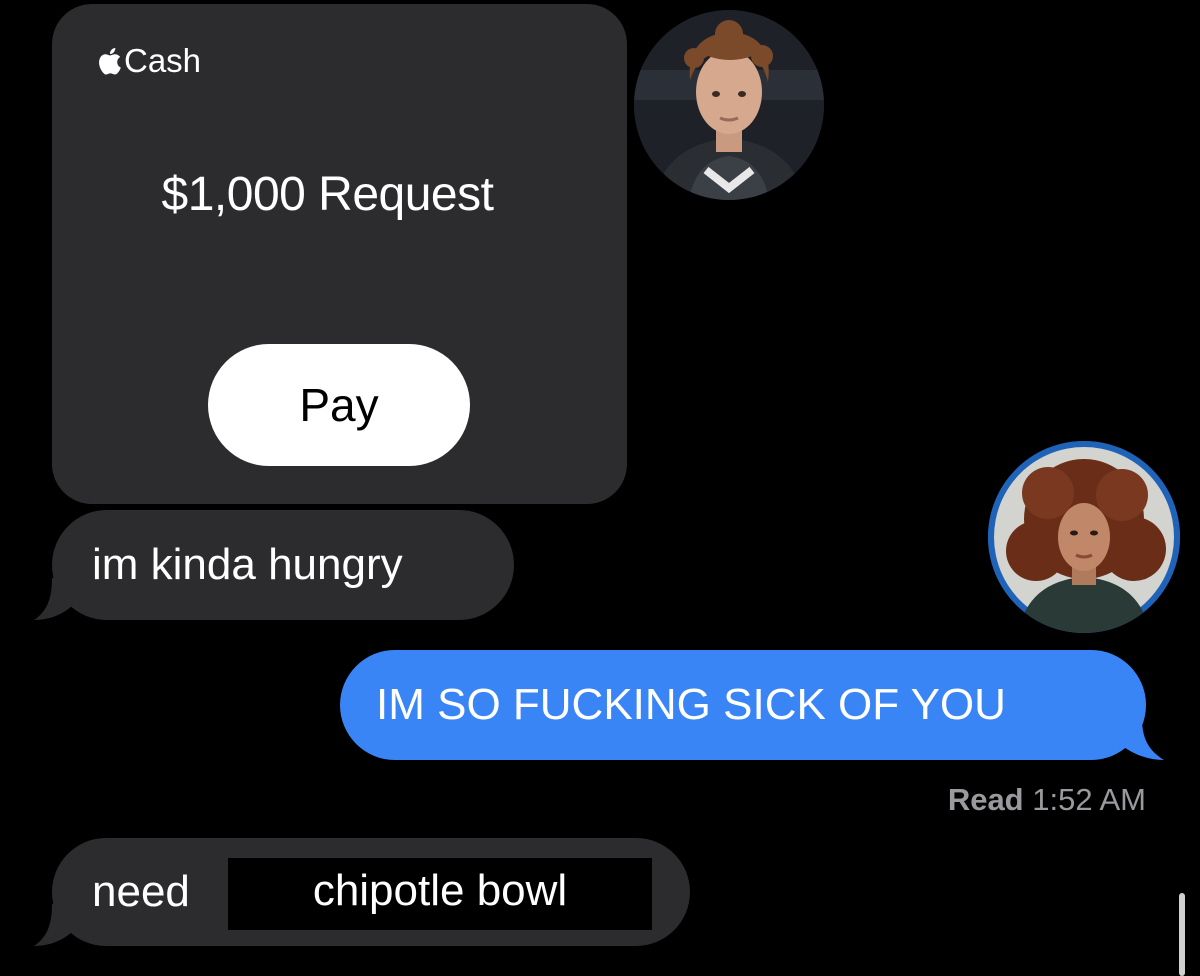 The width and height of the screenshot is (1200, 976). What do you see at coordinates (1089, 799) in the screenshot?
I see `read-time: 1:52 AM` at bounding box center [1089, 799].